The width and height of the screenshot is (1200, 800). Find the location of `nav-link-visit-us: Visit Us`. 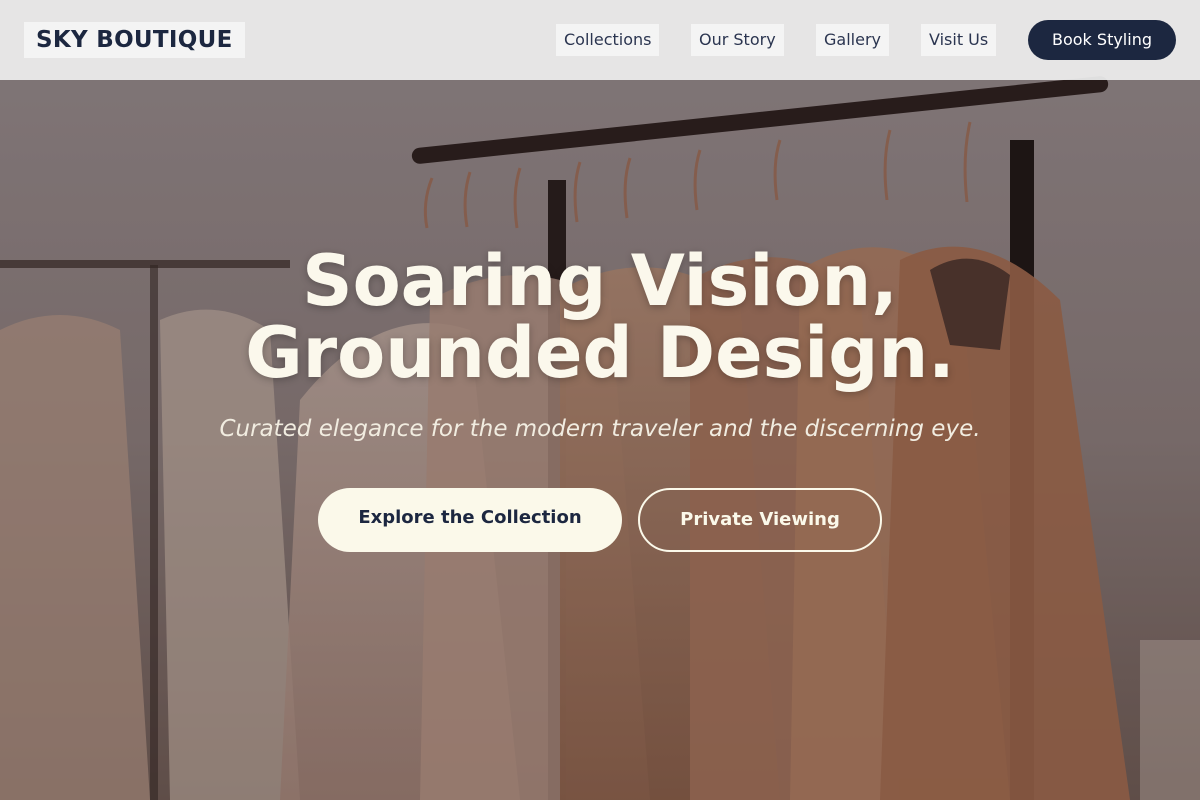

nav-link-visit-us: Visit Us is located at coordinates (959, 40).